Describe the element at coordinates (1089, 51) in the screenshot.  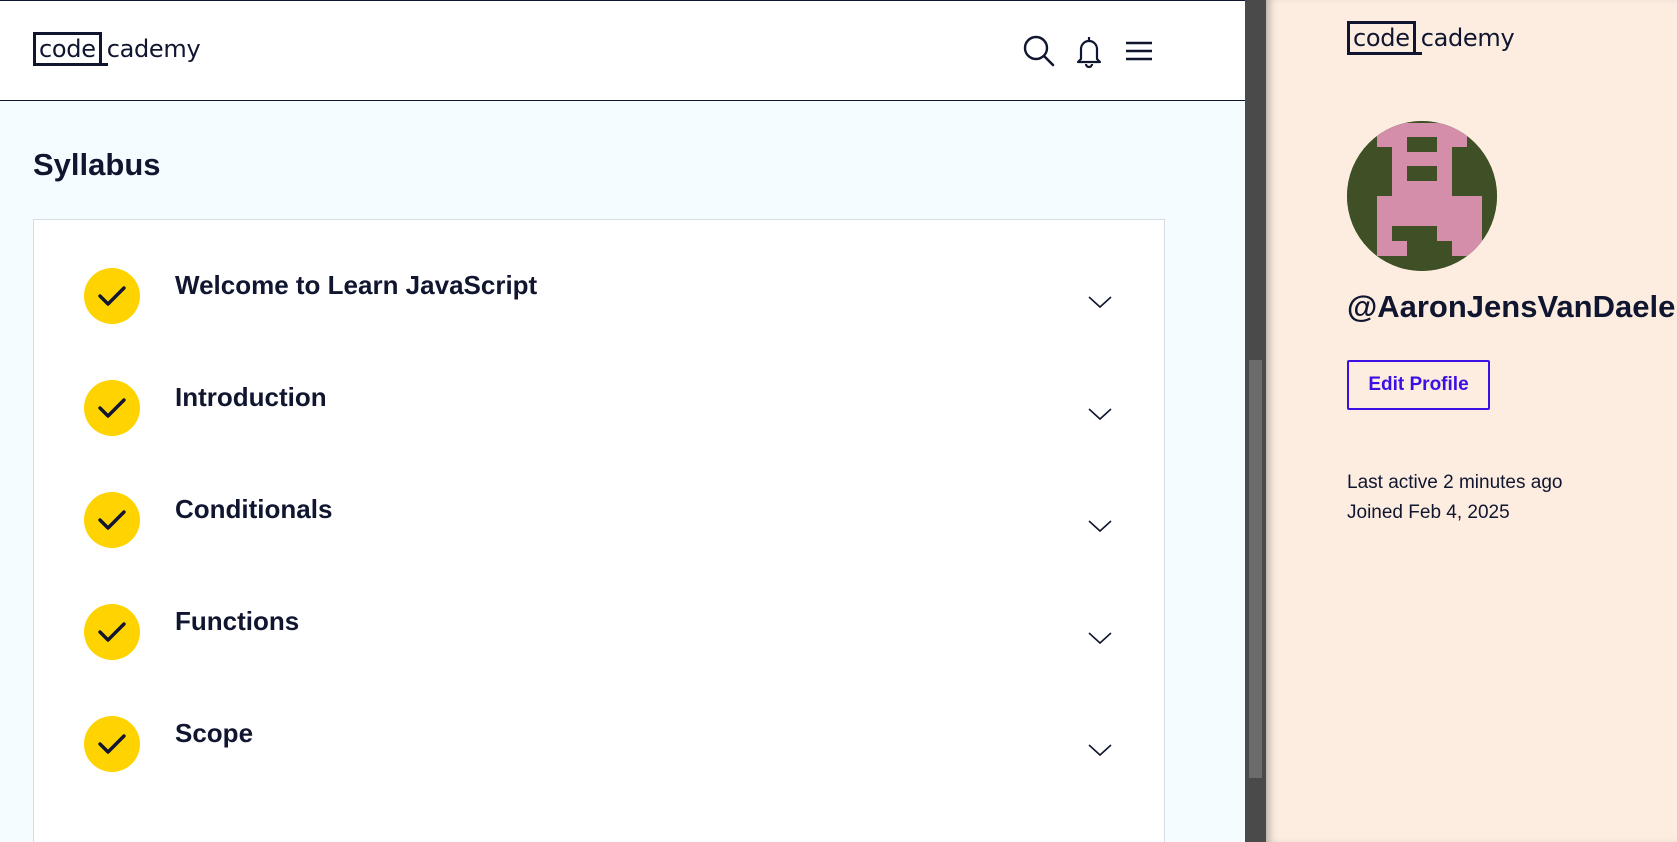
I see `bell-icon` at that location.